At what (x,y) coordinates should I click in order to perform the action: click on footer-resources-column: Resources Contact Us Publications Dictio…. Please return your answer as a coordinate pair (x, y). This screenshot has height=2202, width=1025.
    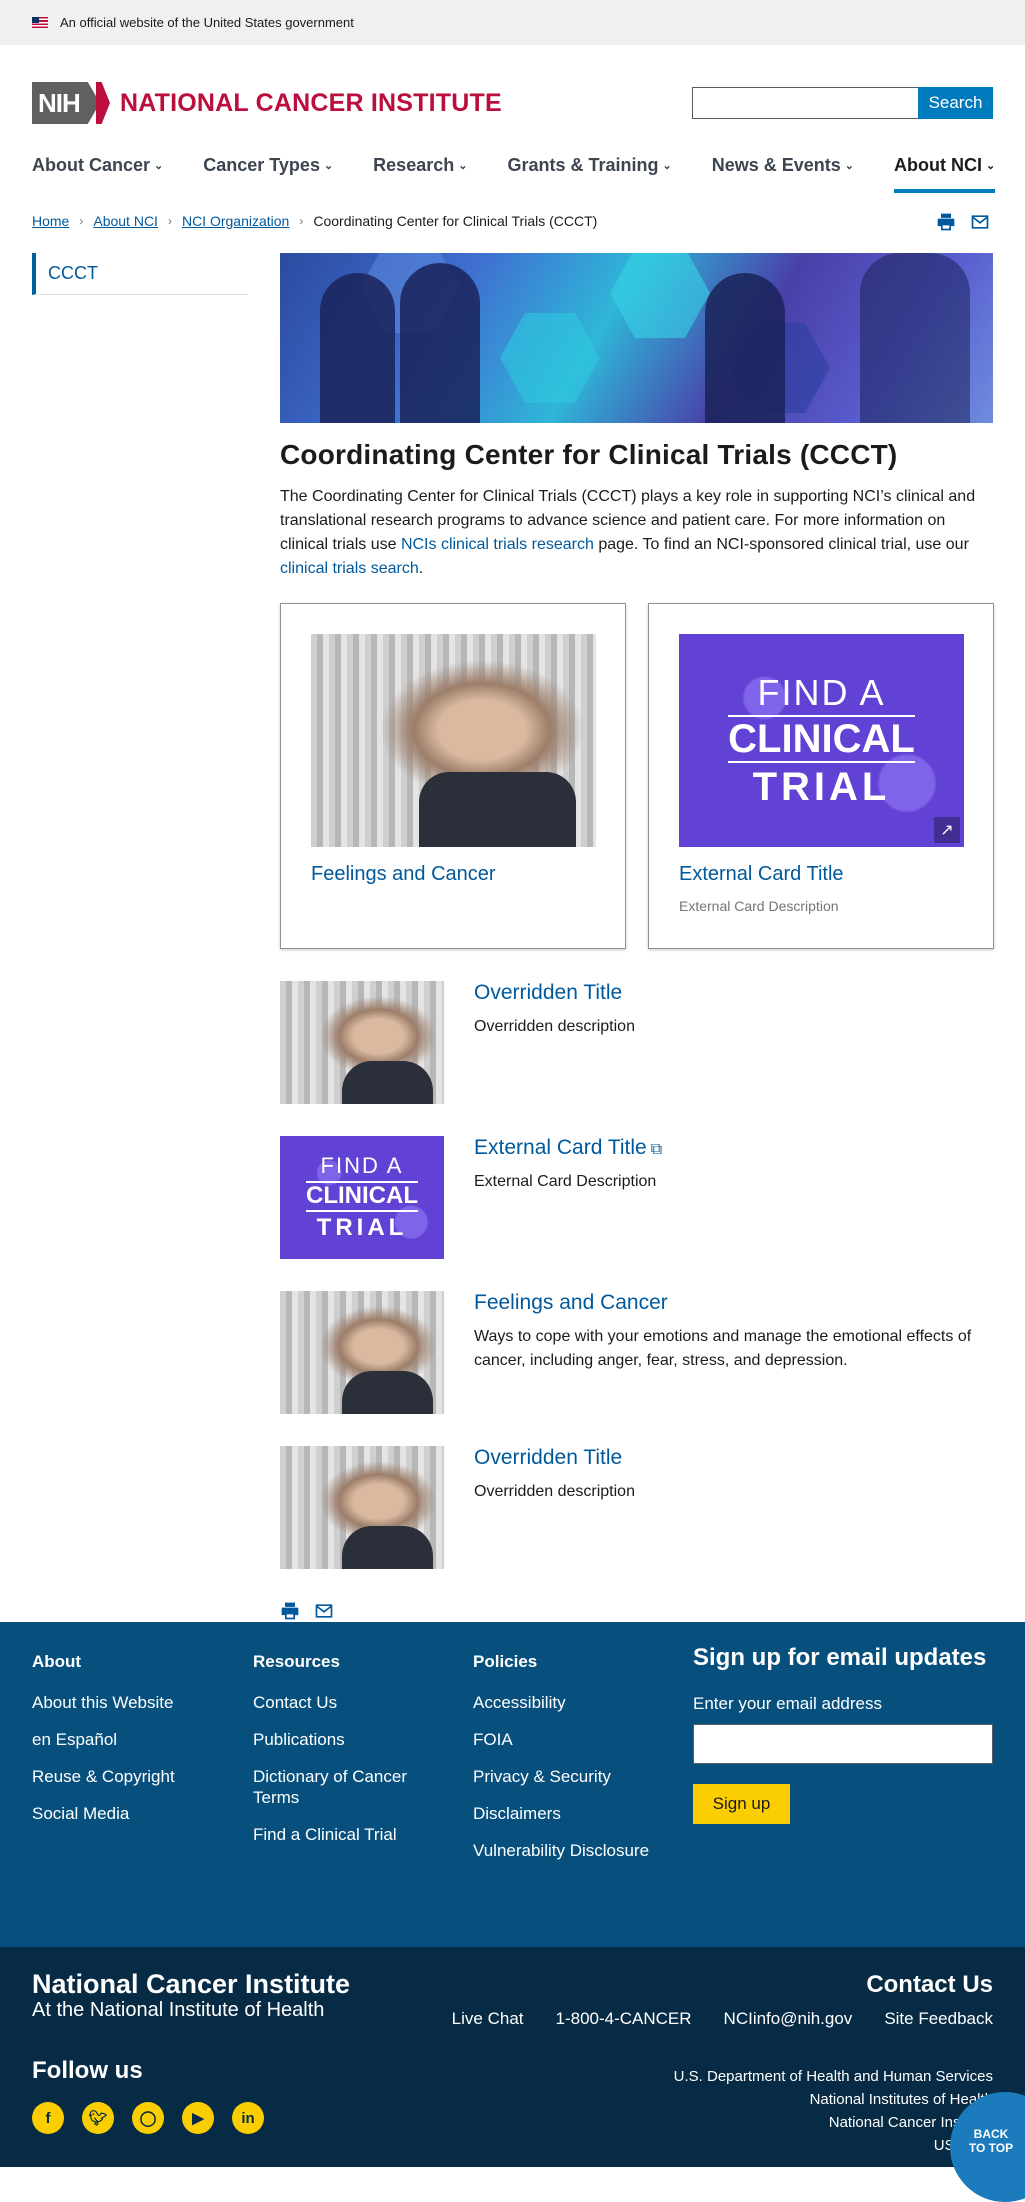
    Looking at the image, I should click on (343, 1756).